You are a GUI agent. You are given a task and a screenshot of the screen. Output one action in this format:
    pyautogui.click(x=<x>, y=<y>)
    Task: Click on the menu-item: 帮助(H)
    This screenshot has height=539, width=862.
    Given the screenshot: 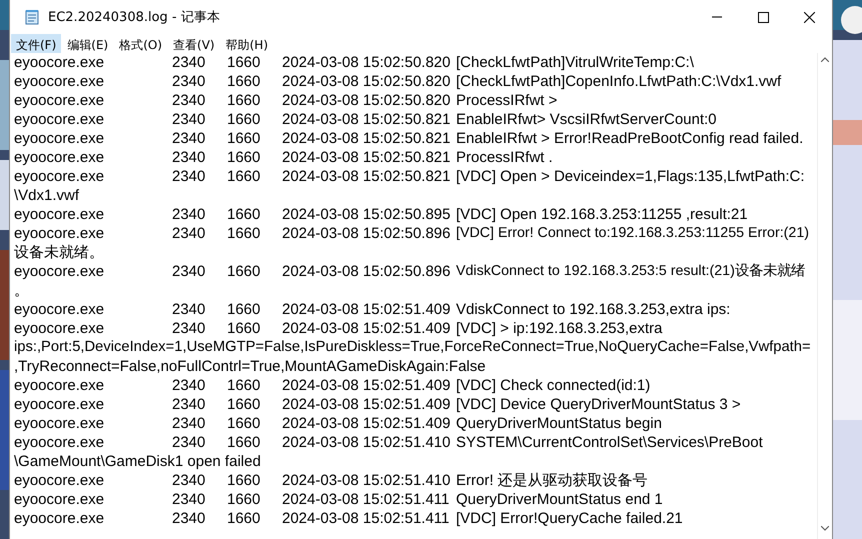 What is the action you would take?
    pyautogui.click(x=246, y=43)
    